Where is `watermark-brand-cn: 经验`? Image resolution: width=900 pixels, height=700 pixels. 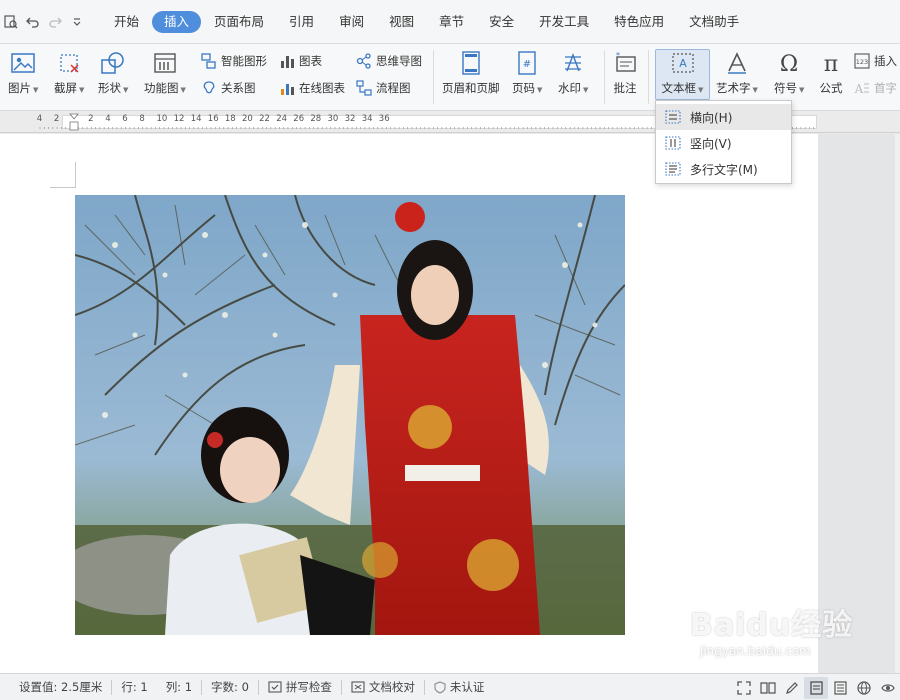
watermark-brand-cn: 经验 is located at coordinates (822, 625).